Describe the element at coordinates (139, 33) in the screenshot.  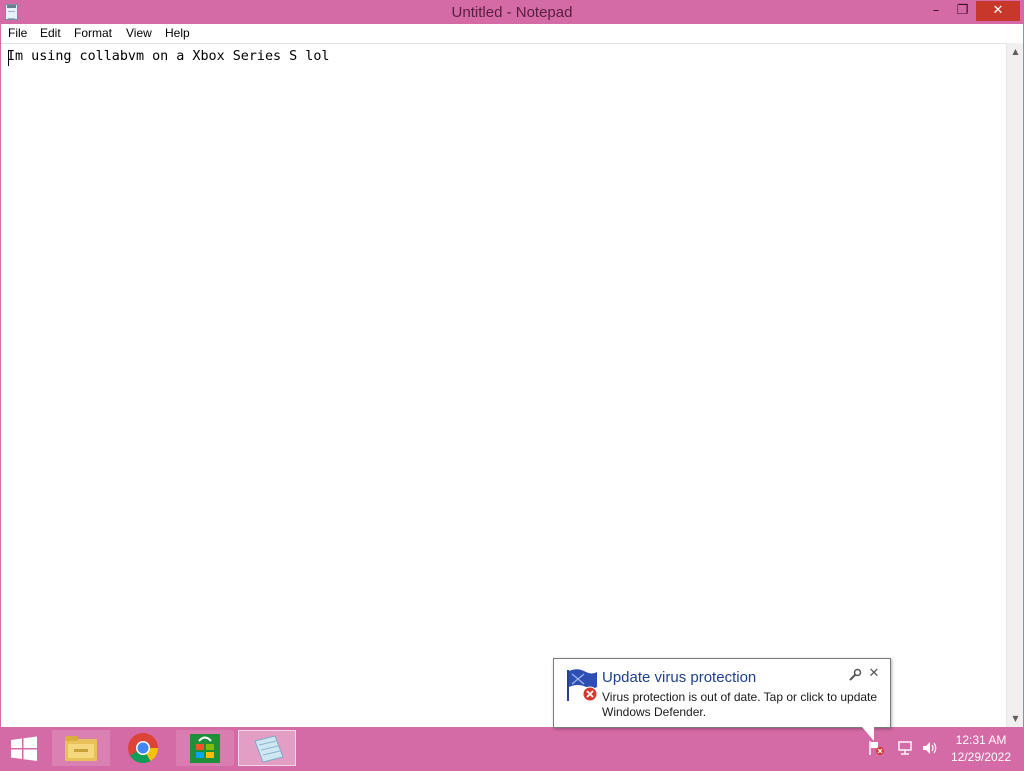
I see `menu-view: View` at that location.